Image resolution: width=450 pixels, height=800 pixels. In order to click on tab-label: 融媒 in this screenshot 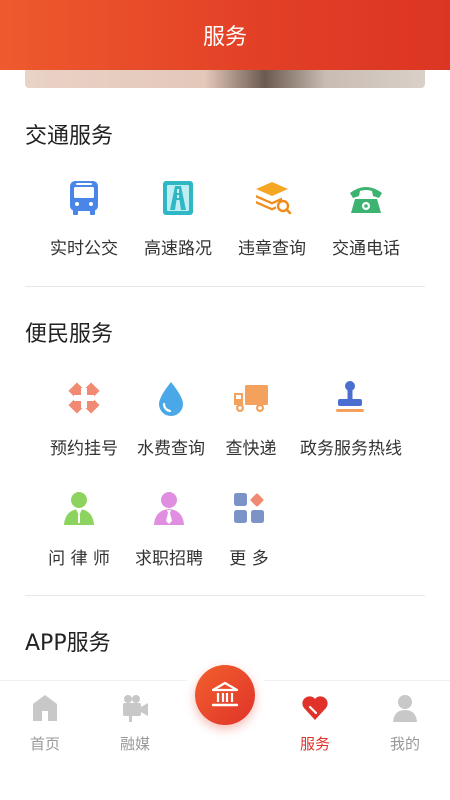, I will do `click(134, 744)`.